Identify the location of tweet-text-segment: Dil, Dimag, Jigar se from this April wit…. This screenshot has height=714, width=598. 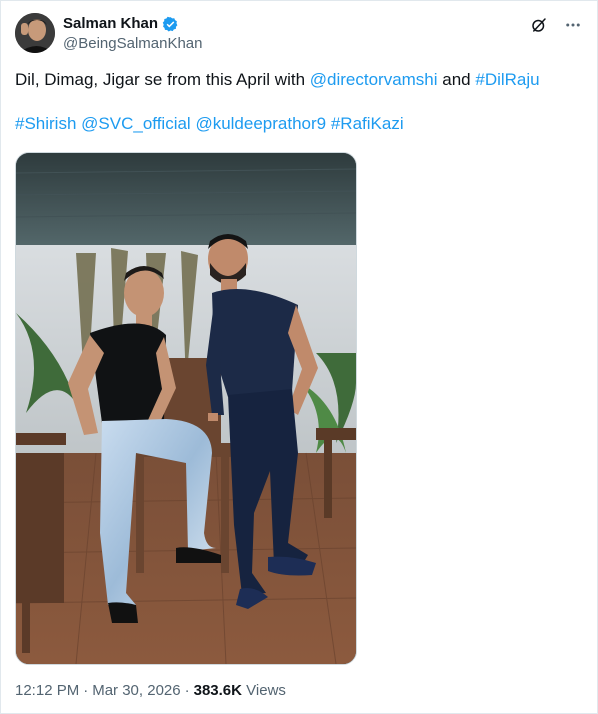
(162, 79).